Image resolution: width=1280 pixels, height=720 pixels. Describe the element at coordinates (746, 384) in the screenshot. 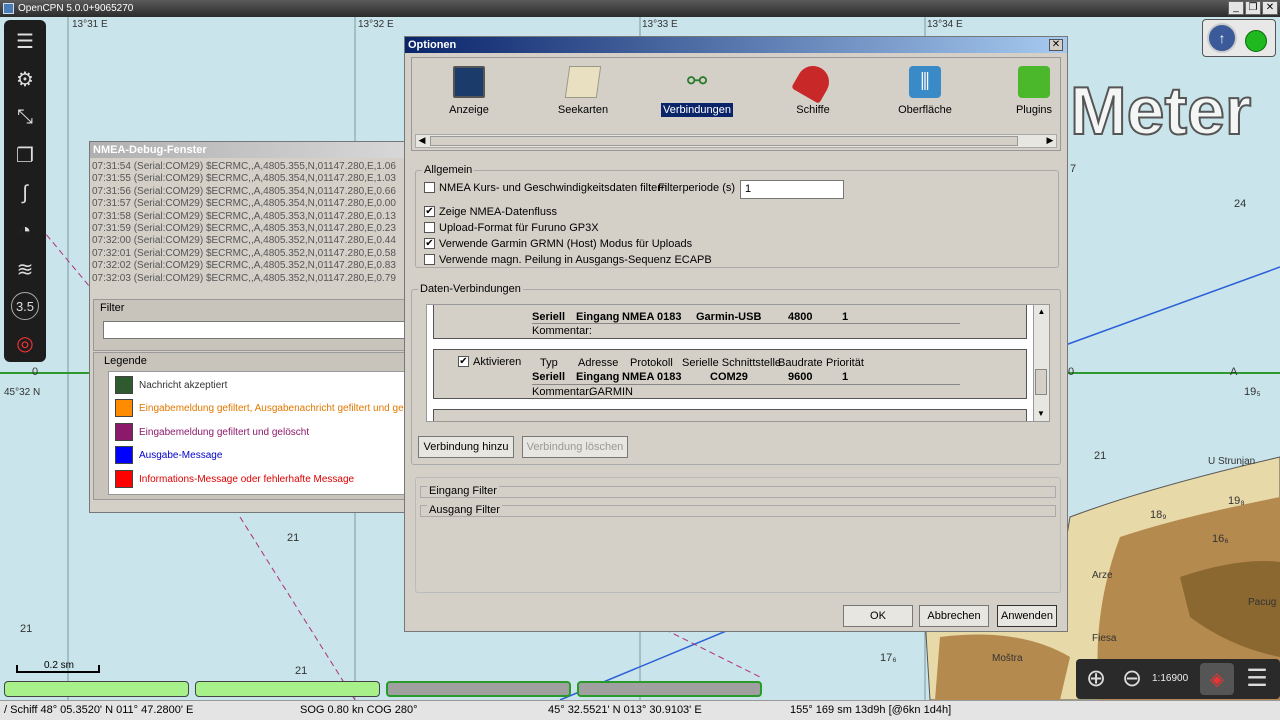

I see `comment-underline` at that location.